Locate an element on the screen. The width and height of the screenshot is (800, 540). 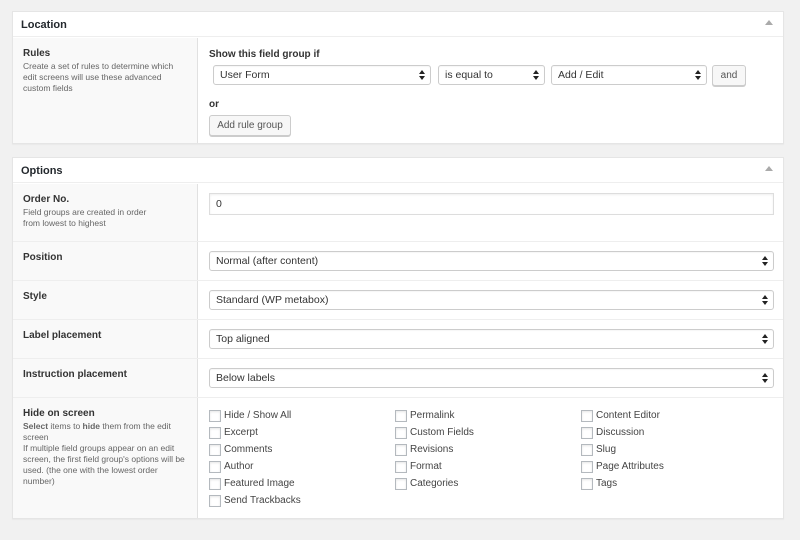
desc-hide-word: hide is located at coordinates (91, 426).